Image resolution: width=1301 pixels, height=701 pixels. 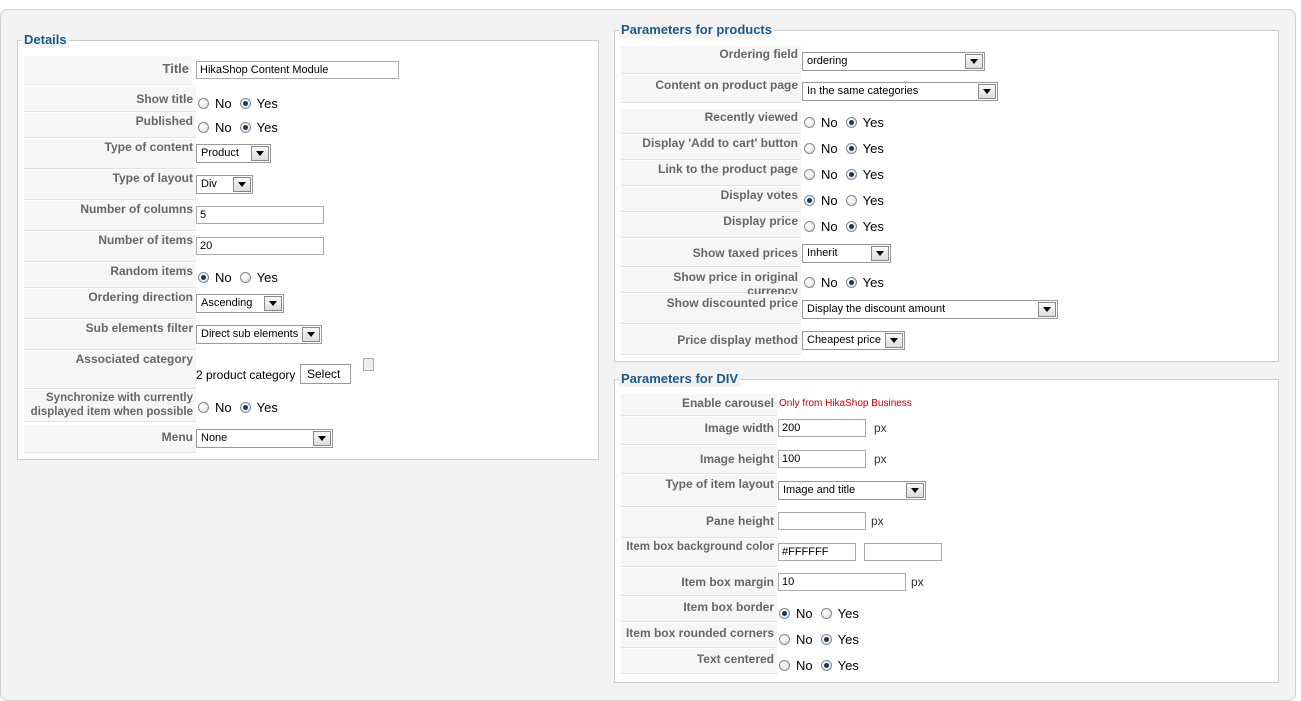 I want to click on type-content-select: Product, so click(x=233, y=153).